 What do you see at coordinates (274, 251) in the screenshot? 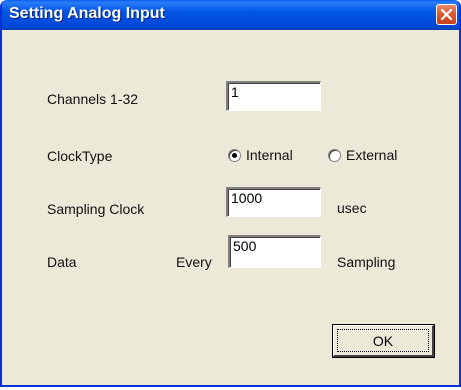
I see `data-every-input: 500` at bounding box center [274, 251].